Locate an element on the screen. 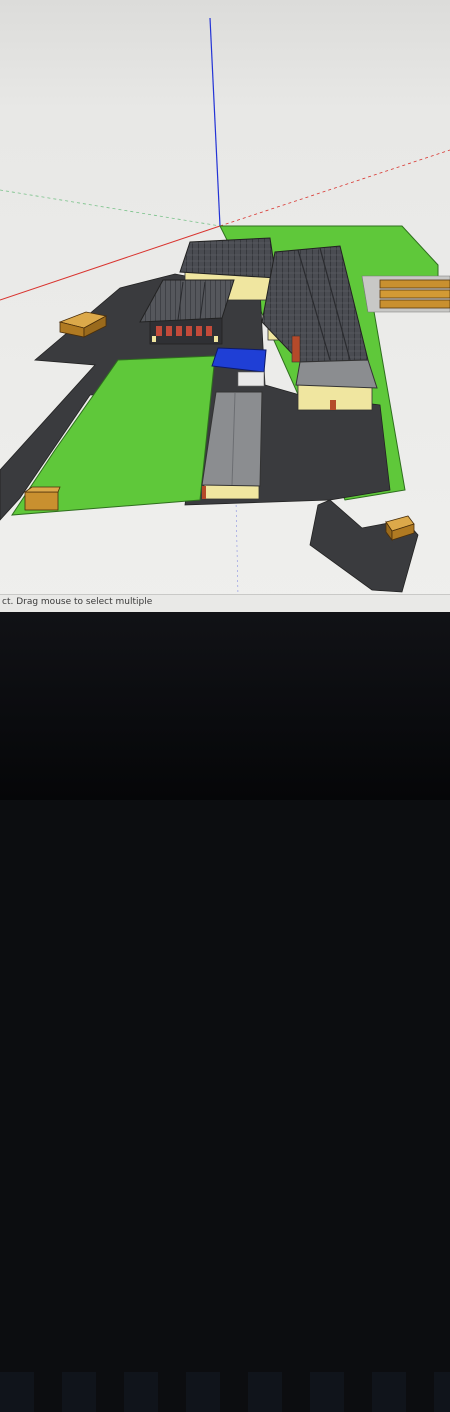 The image size is (450, 1412). blue-axis-dashed is located at coordinates (237, 547).